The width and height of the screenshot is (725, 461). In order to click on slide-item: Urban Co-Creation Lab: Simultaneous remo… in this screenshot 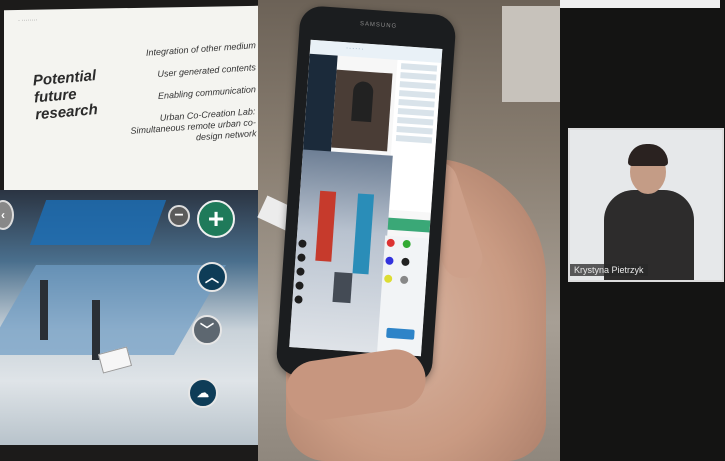, I will do `click(193, 124)`.